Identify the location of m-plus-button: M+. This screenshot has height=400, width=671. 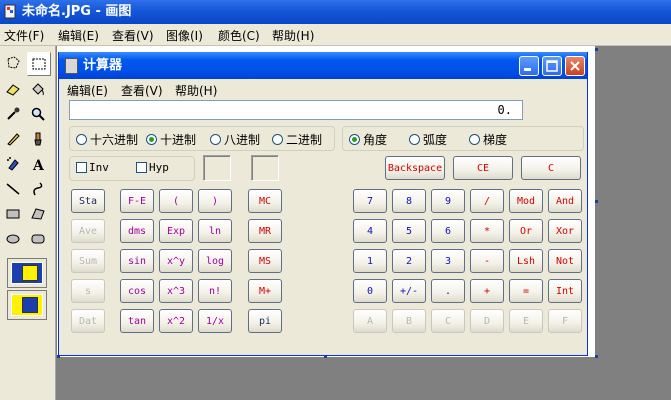
(265, 291).